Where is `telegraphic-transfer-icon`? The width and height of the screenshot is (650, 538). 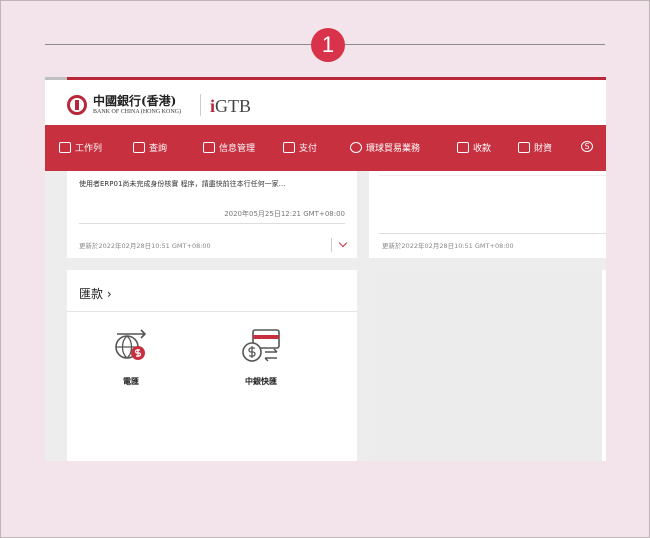 telegraphic-transfer-icon is located at coordinates (131, 344).